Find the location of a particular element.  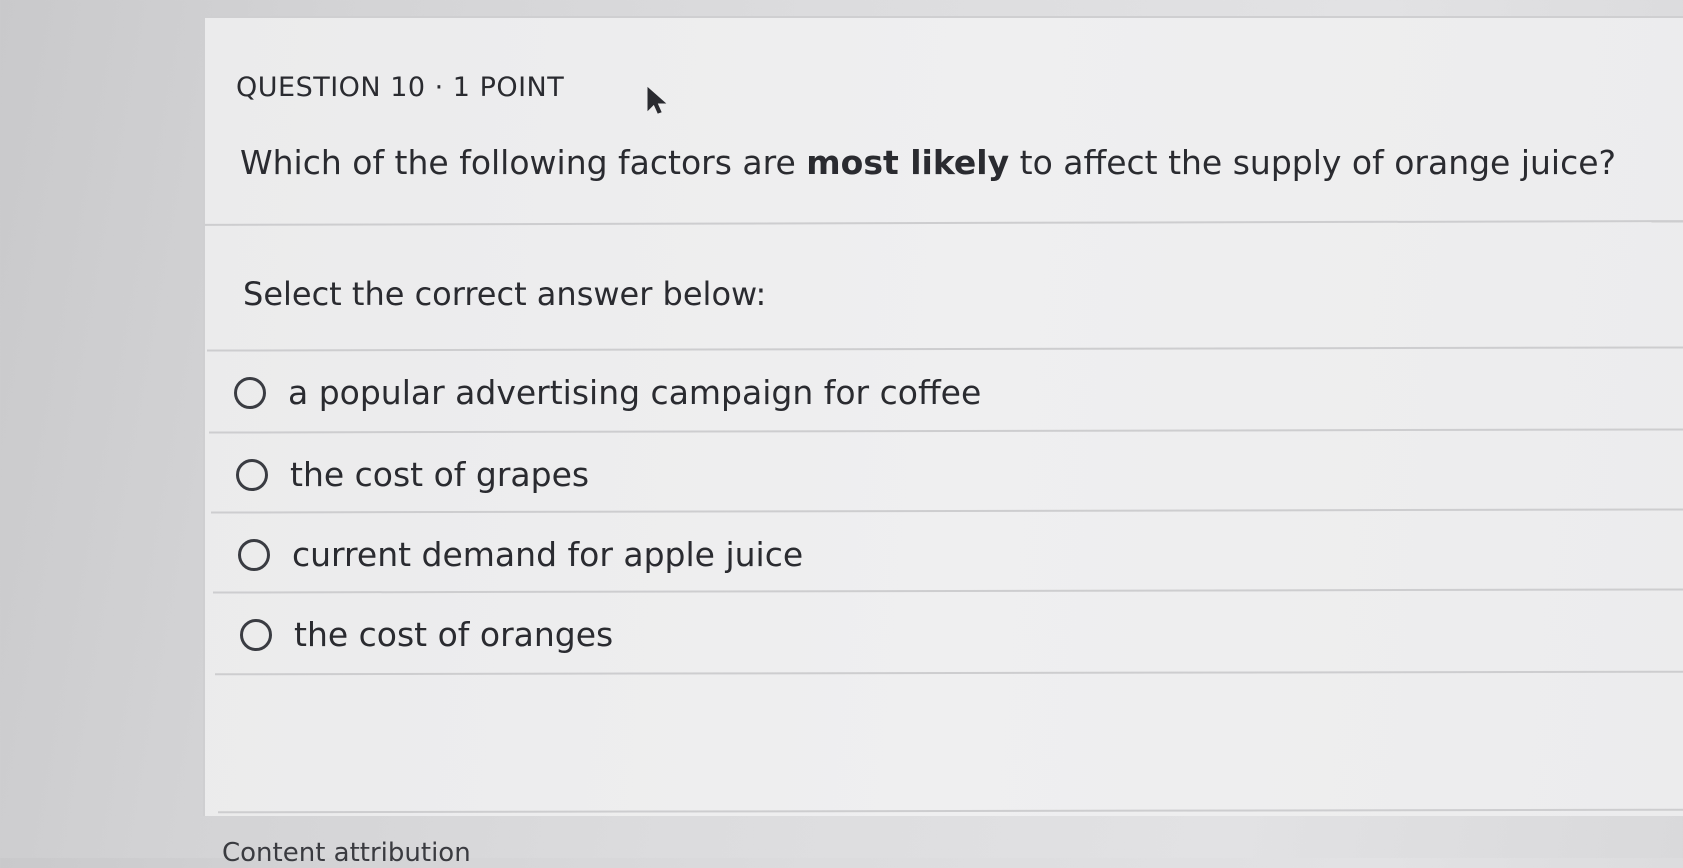

question-text-emphasis: most likely is located at coordinates (908, 162).